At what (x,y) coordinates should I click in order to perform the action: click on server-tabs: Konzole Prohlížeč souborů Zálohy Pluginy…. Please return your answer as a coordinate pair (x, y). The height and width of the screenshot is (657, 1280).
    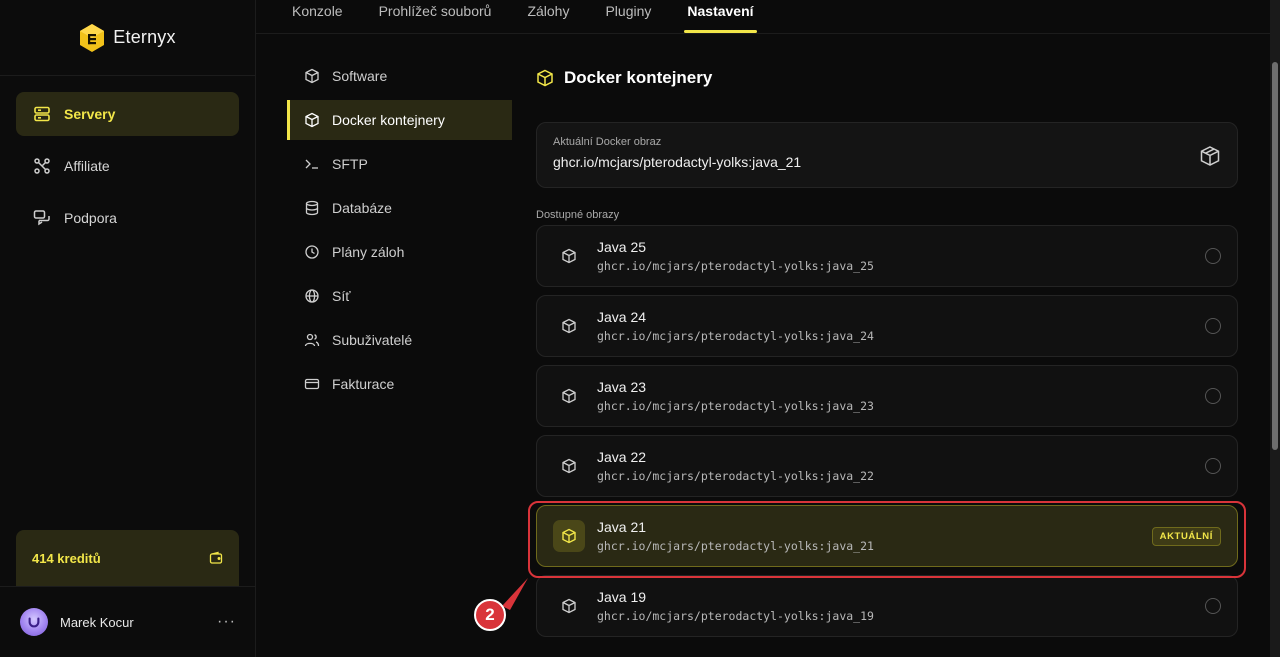
    Looking at the image, I should click on (763, 17).